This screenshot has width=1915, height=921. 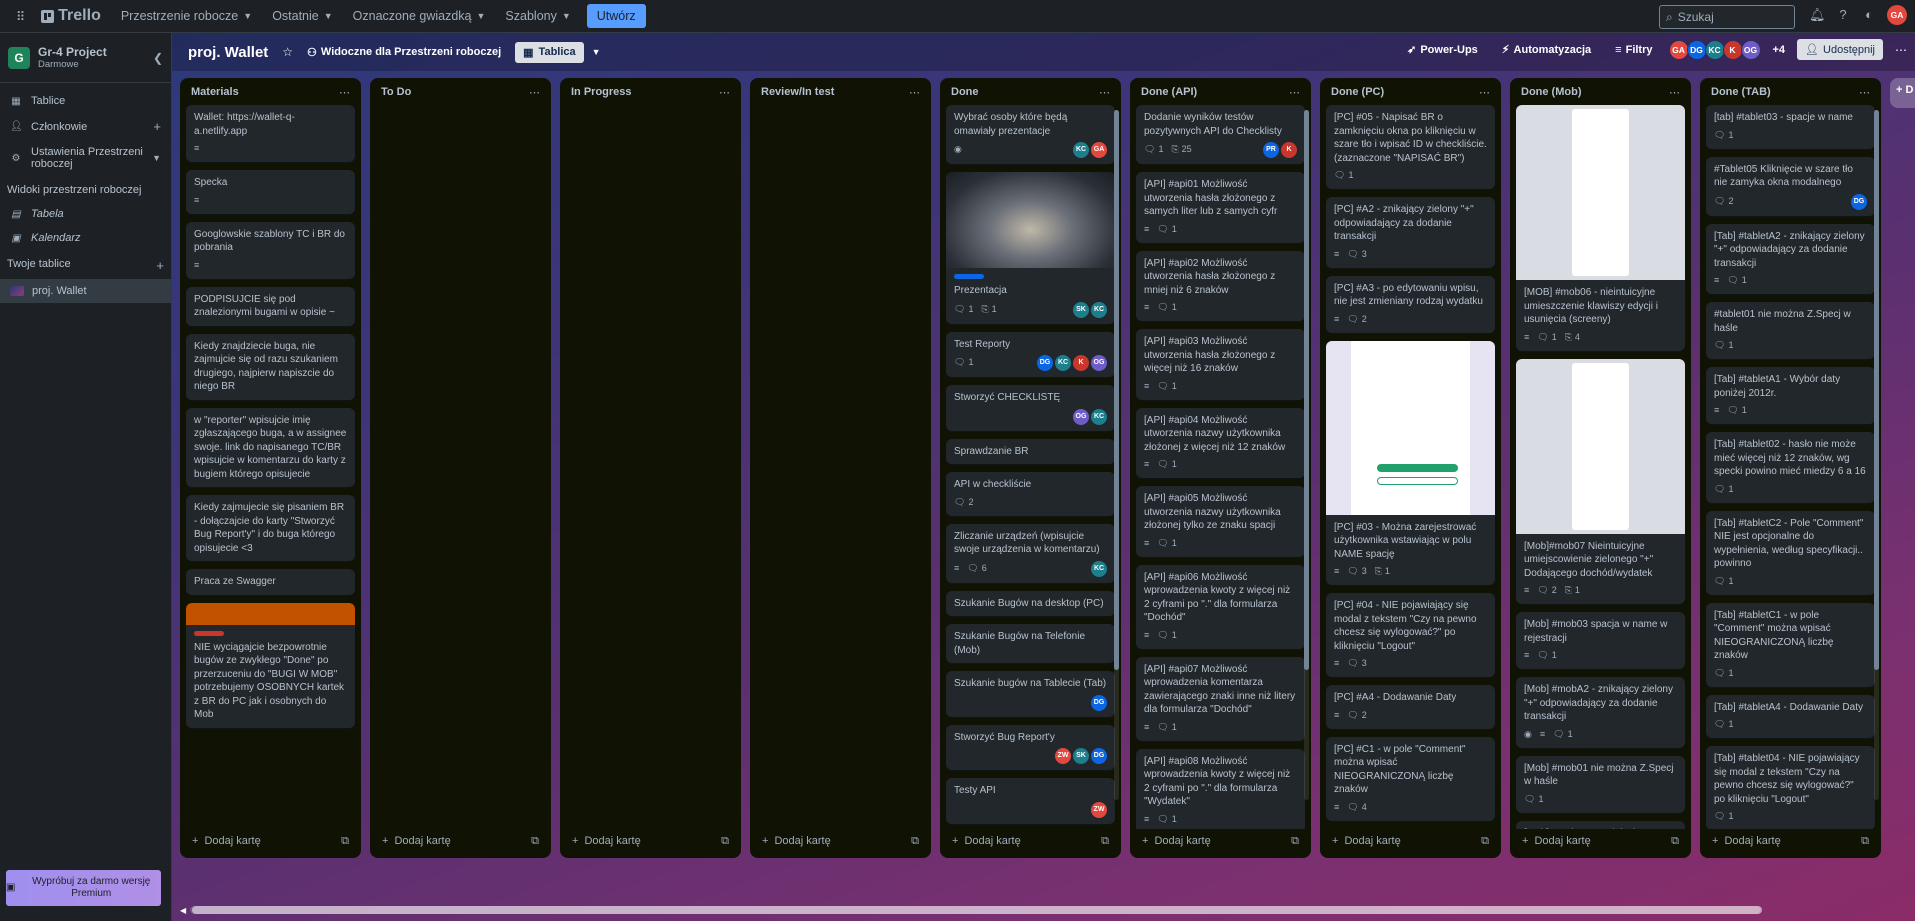 I want to click on list-header: Done (Mob) ⋯, so click(x=1600, y=91).